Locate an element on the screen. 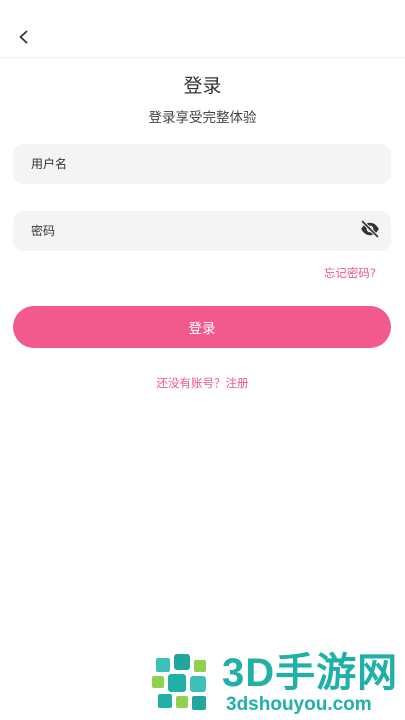 Image resolution: width=405 pixels, height=720 pixels. back-button is located at coordinates (24, 38).